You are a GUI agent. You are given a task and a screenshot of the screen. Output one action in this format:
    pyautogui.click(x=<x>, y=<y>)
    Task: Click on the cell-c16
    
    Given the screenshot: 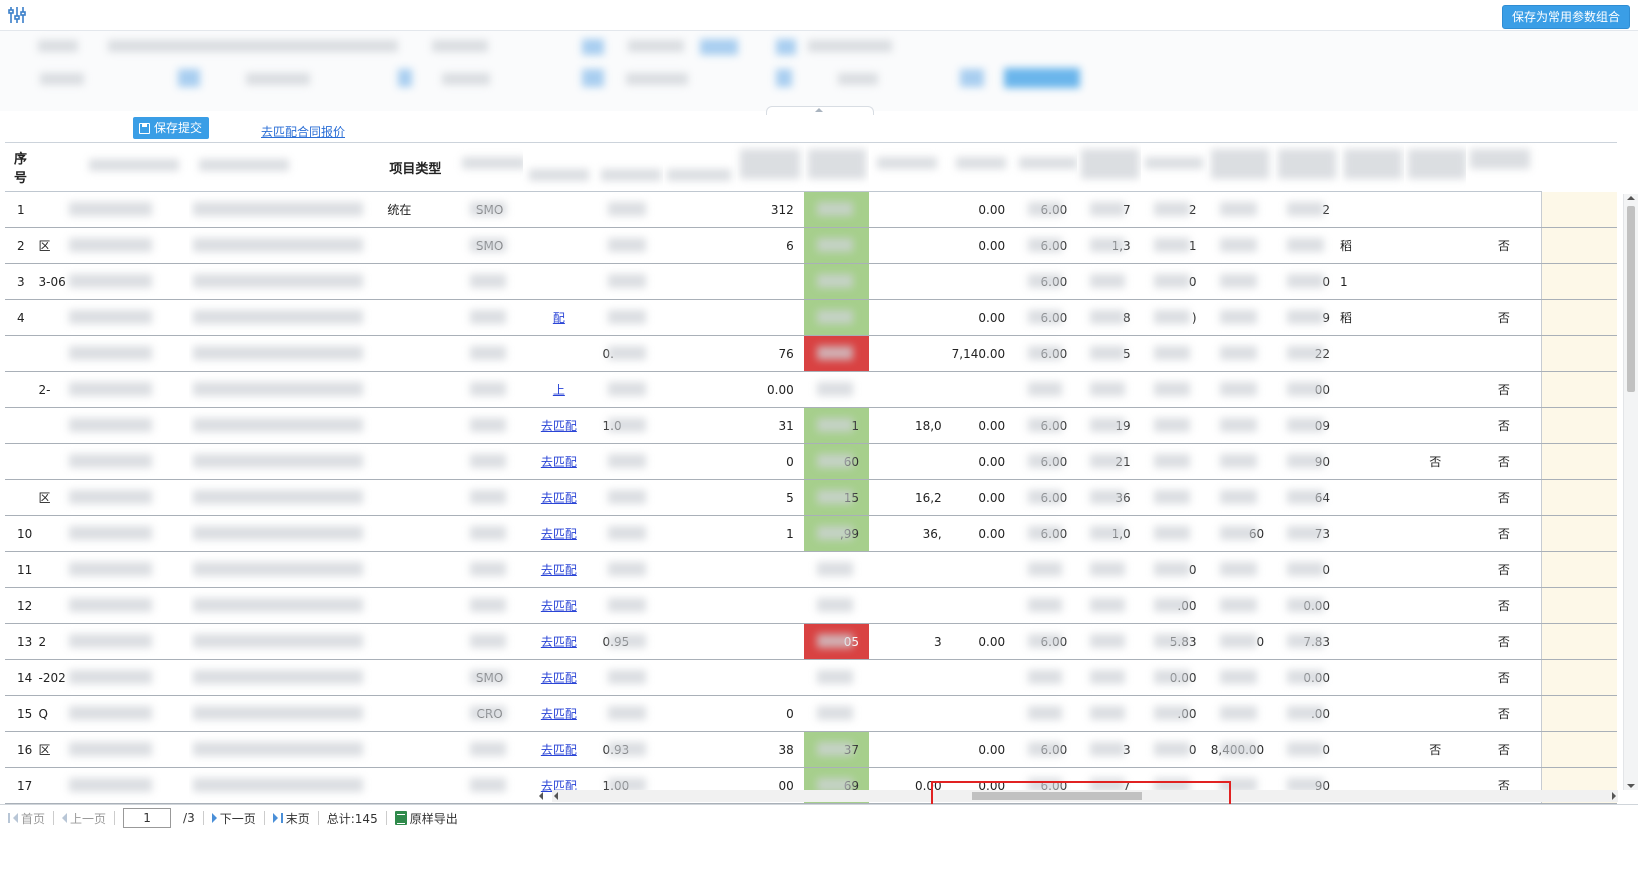 What is the action you would take?
    pyautogui.click(x=1372, y=461)
    